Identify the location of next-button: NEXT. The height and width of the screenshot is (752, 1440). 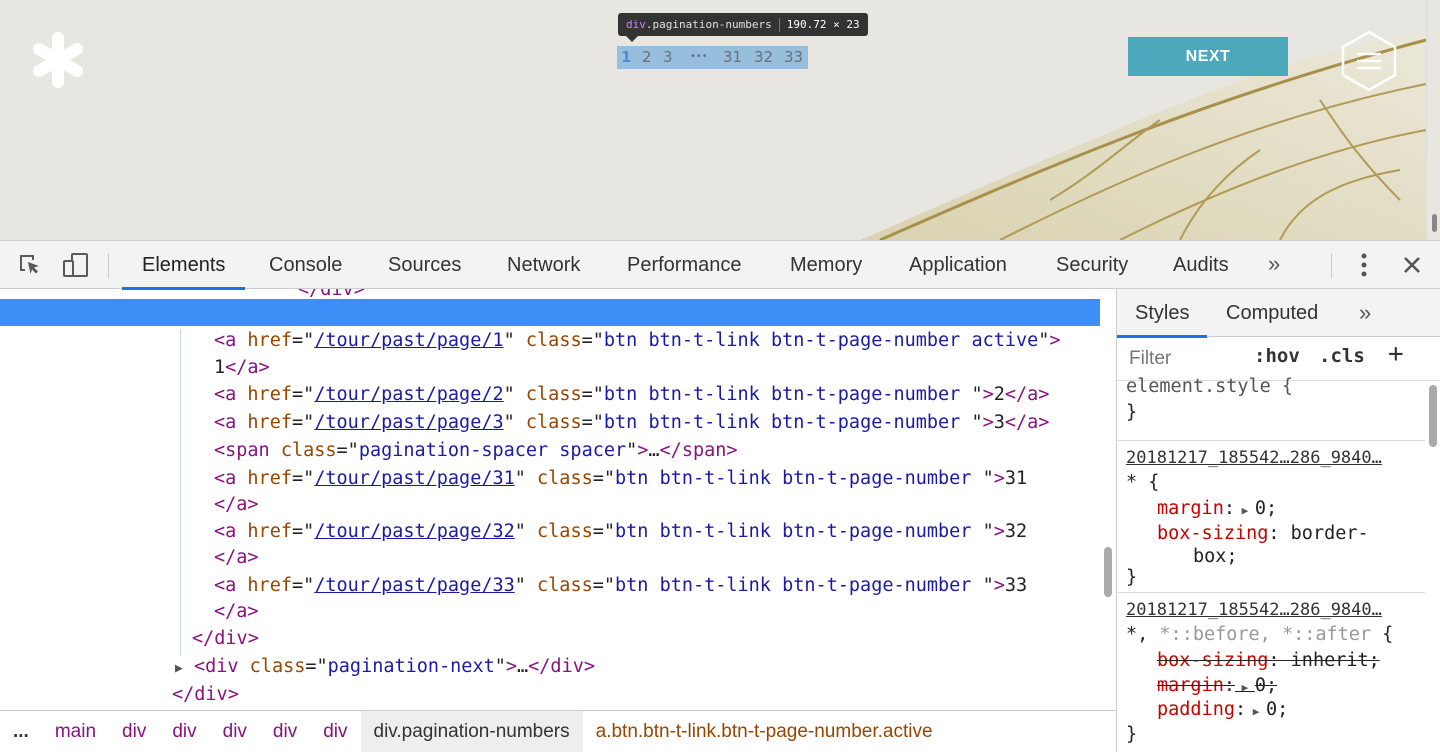
(1208, 56).